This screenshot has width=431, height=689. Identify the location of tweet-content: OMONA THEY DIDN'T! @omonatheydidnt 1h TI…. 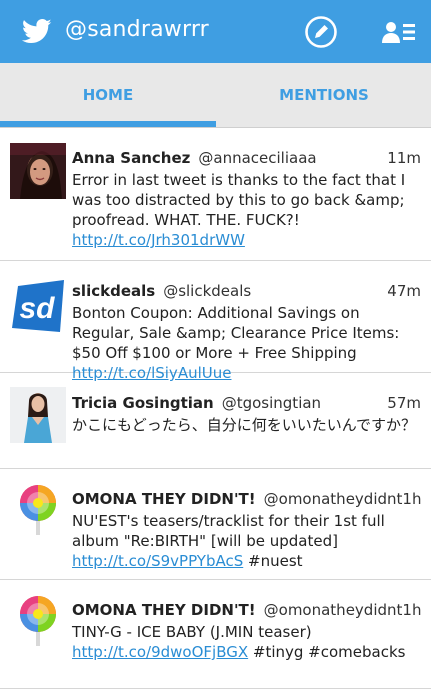
(247, 631).